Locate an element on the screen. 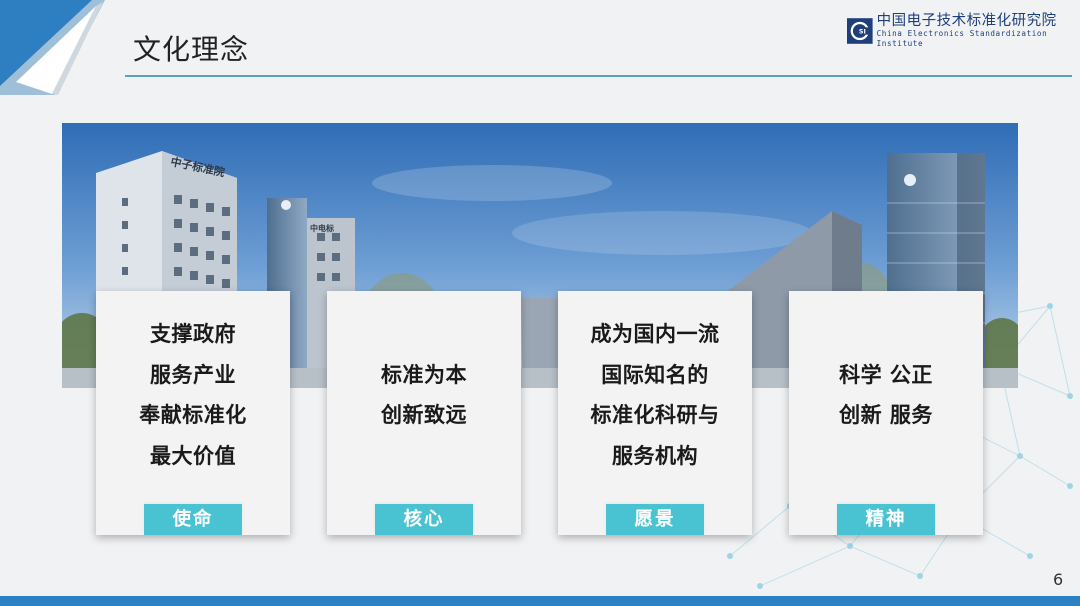 The width and height of the screenshot is (1080, 606). svg-text: SI is located at coordinates (862, 32).